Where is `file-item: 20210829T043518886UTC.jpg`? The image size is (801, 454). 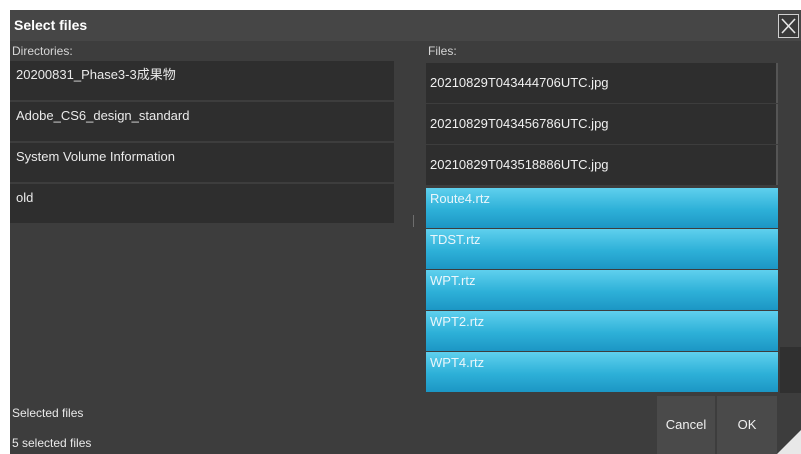 file-item: 20210829T043518886UTC.jpg is located at coordinates (602, 165).